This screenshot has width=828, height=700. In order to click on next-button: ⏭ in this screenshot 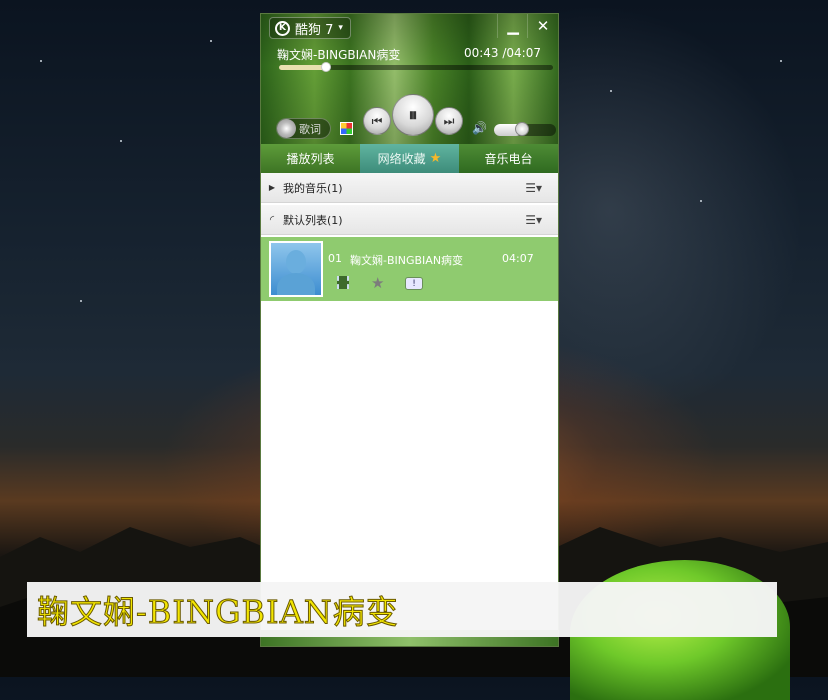, I will do `click(449, 121)`.